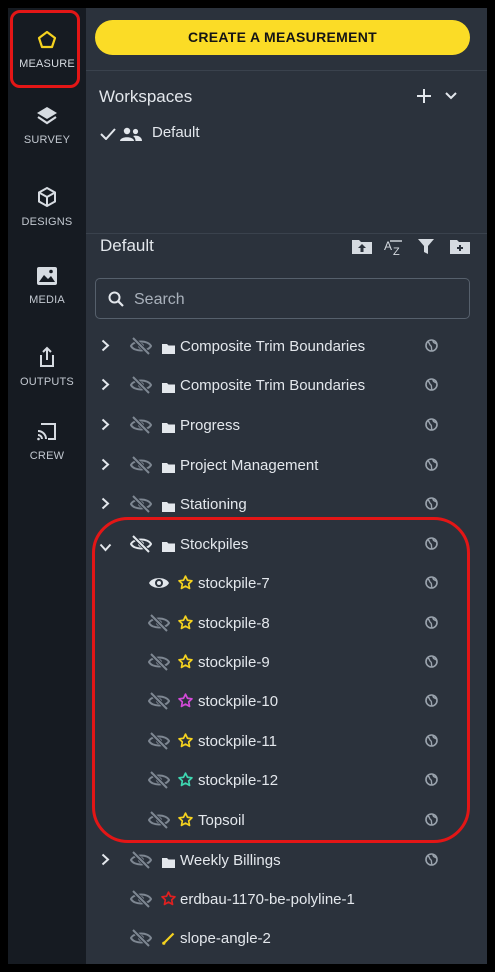 Image resolution: width=495 pixels, height=972 pixels. I want to click on layer-row: stockpile-12, so click(286, 780).